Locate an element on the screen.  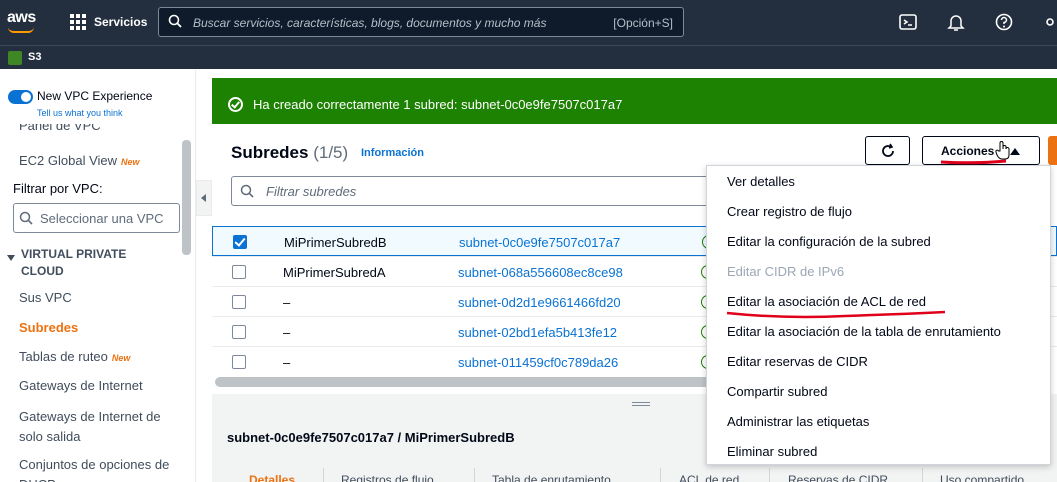
search-shortcut: [Opción+S] is located at coordinates (643, 23).